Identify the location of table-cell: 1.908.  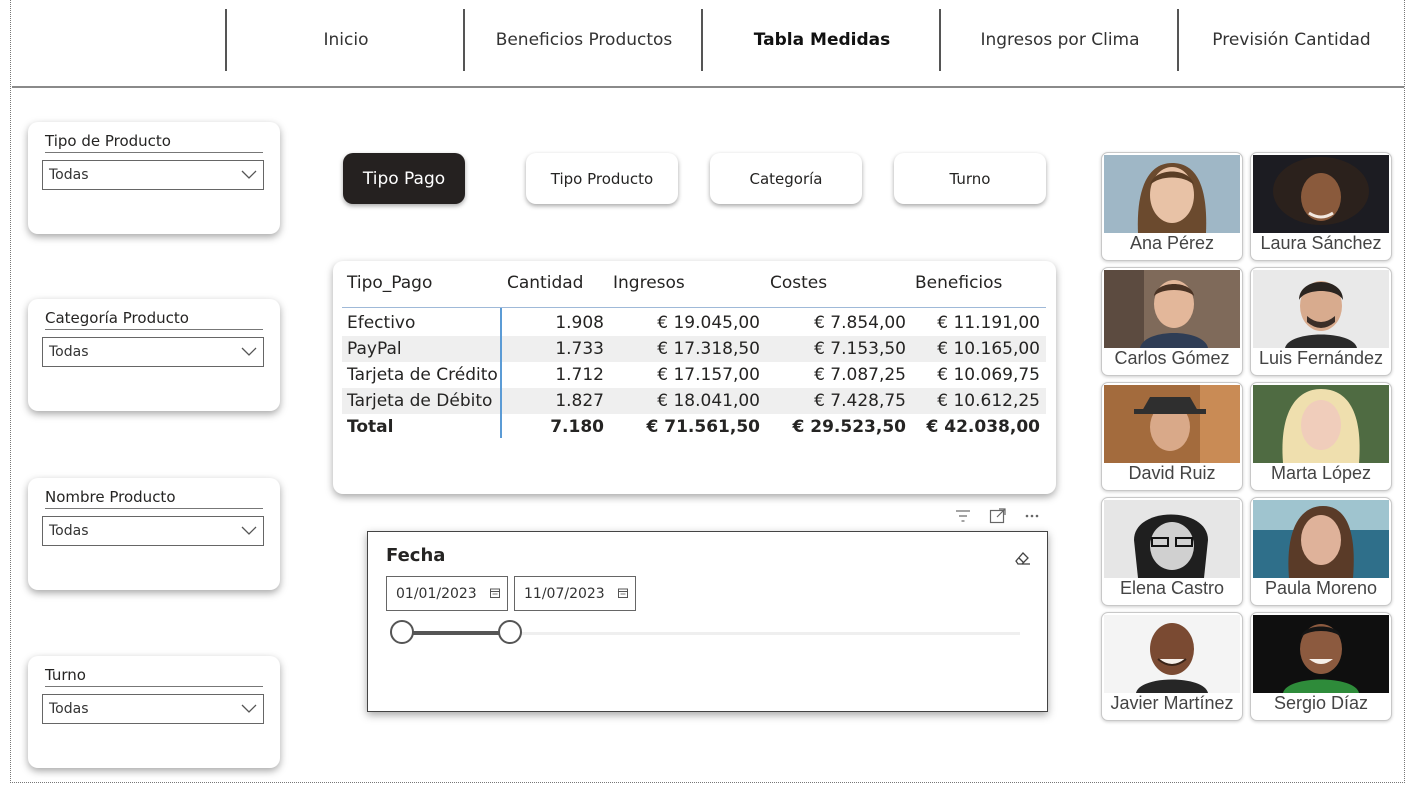
(579, 323).